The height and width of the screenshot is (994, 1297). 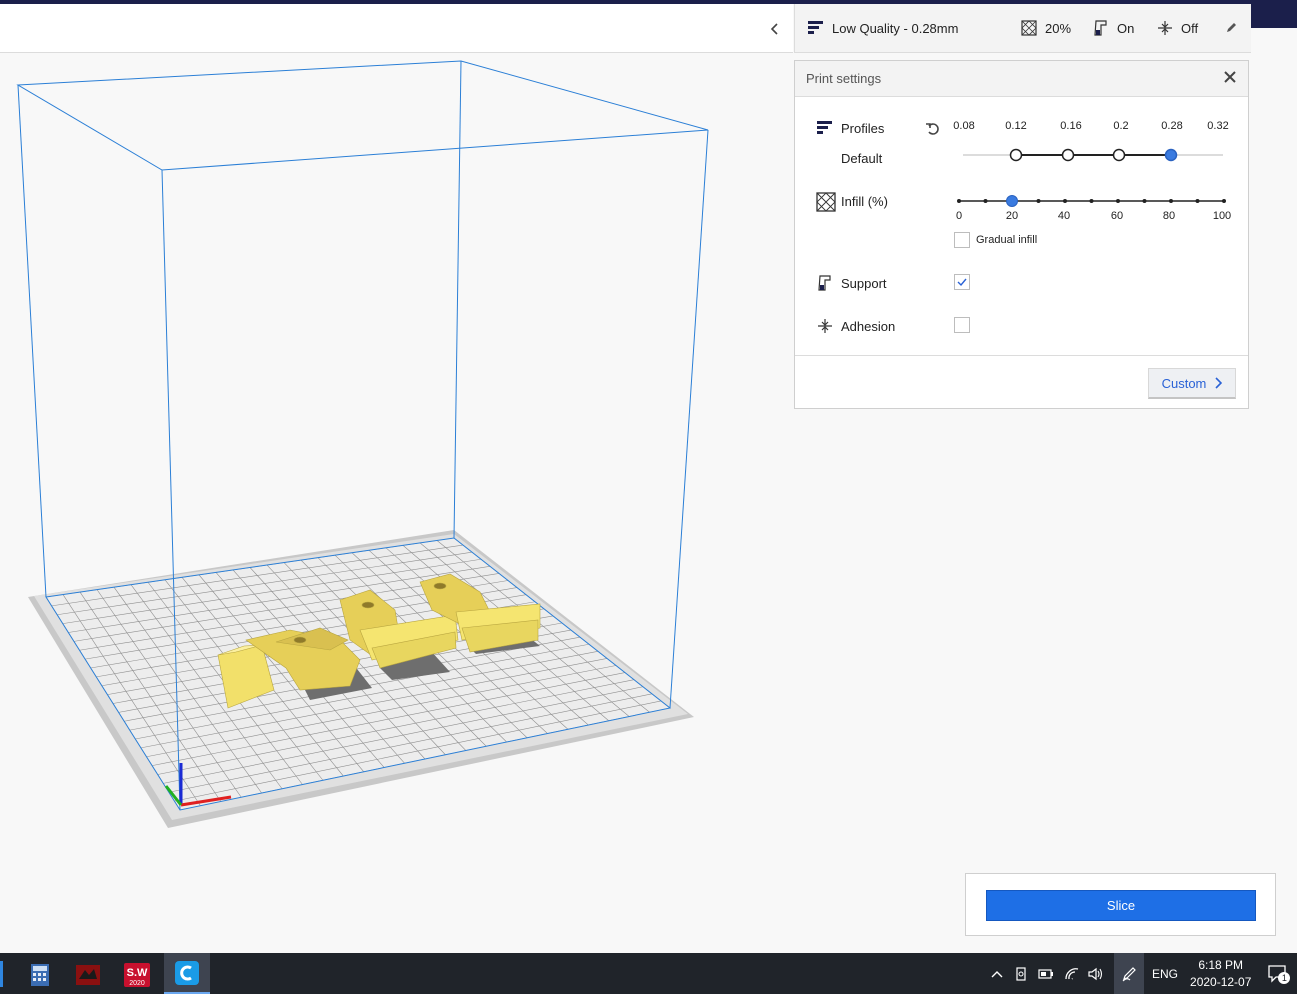 What do you see at coordinates (1021, 974) in the screenshot?
I see `usb-device-icon` at bounding box center [1021, 974].